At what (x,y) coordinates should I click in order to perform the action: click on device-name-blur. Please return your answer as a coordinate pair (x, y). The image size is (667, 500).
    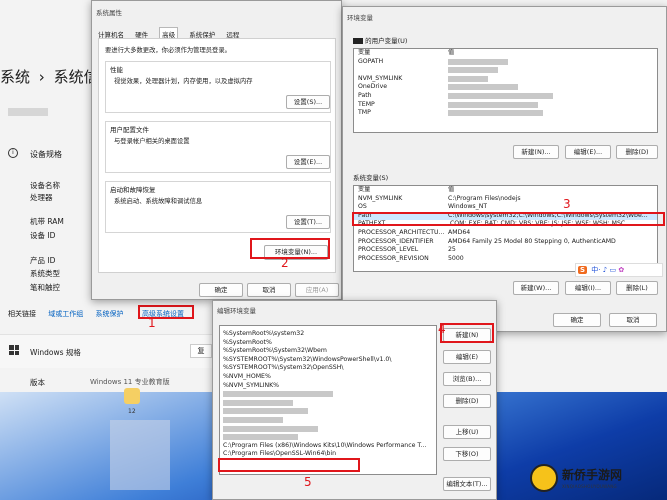
    Looking at the image, I should click on (28, 112).